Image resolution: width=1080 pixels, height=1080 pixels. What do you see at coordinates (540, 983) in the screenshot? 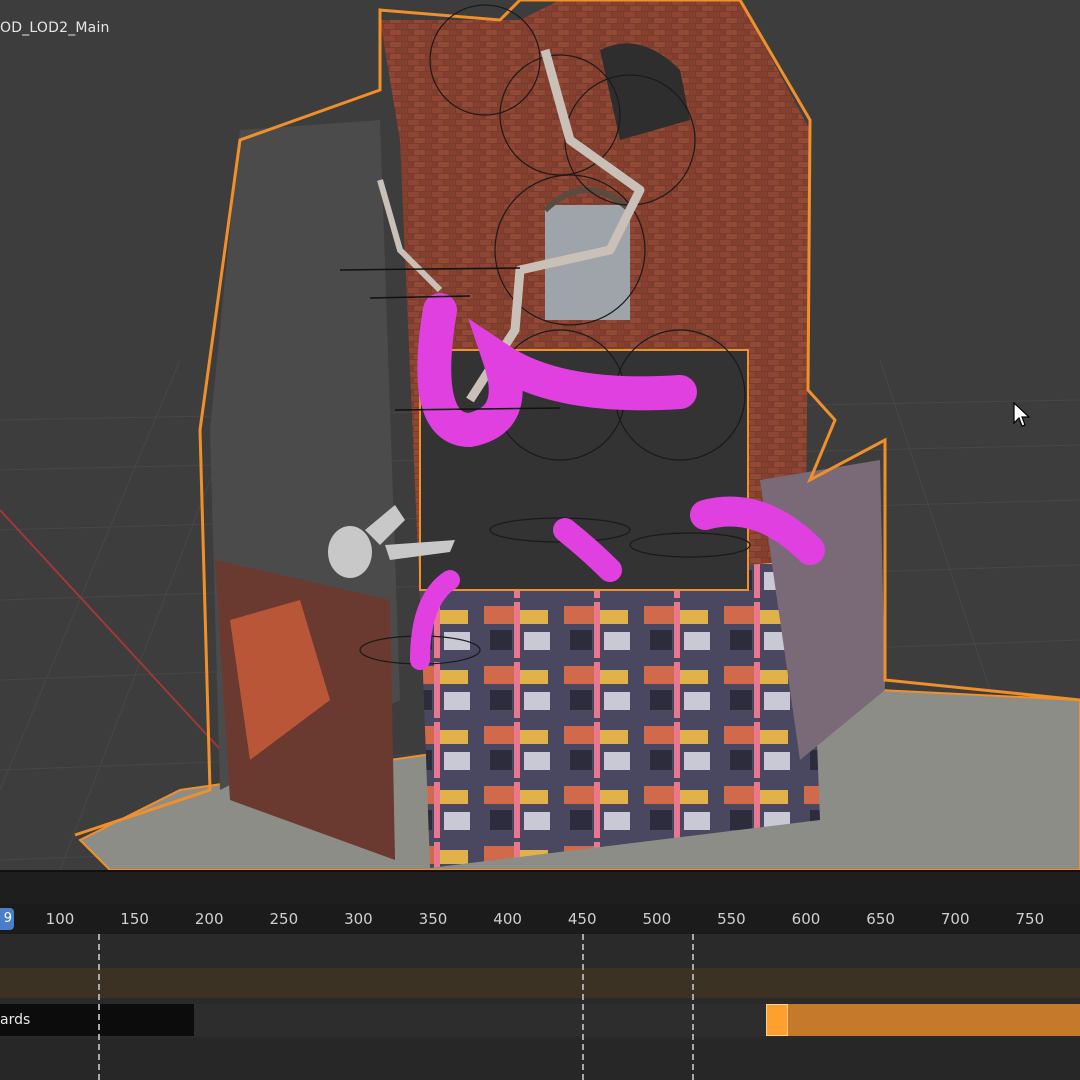
I see `summary-track` at bounding box center [540, 983].